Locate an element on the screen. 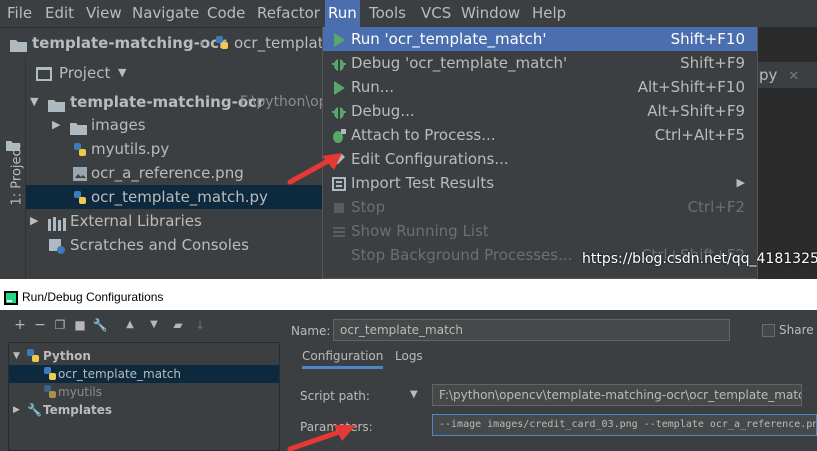 The height and width of the screenshot is (451, 817). menu-item-debug-config: Debug 'ocr_template_match' Shift+F9 is located at coordinates (540, 63).